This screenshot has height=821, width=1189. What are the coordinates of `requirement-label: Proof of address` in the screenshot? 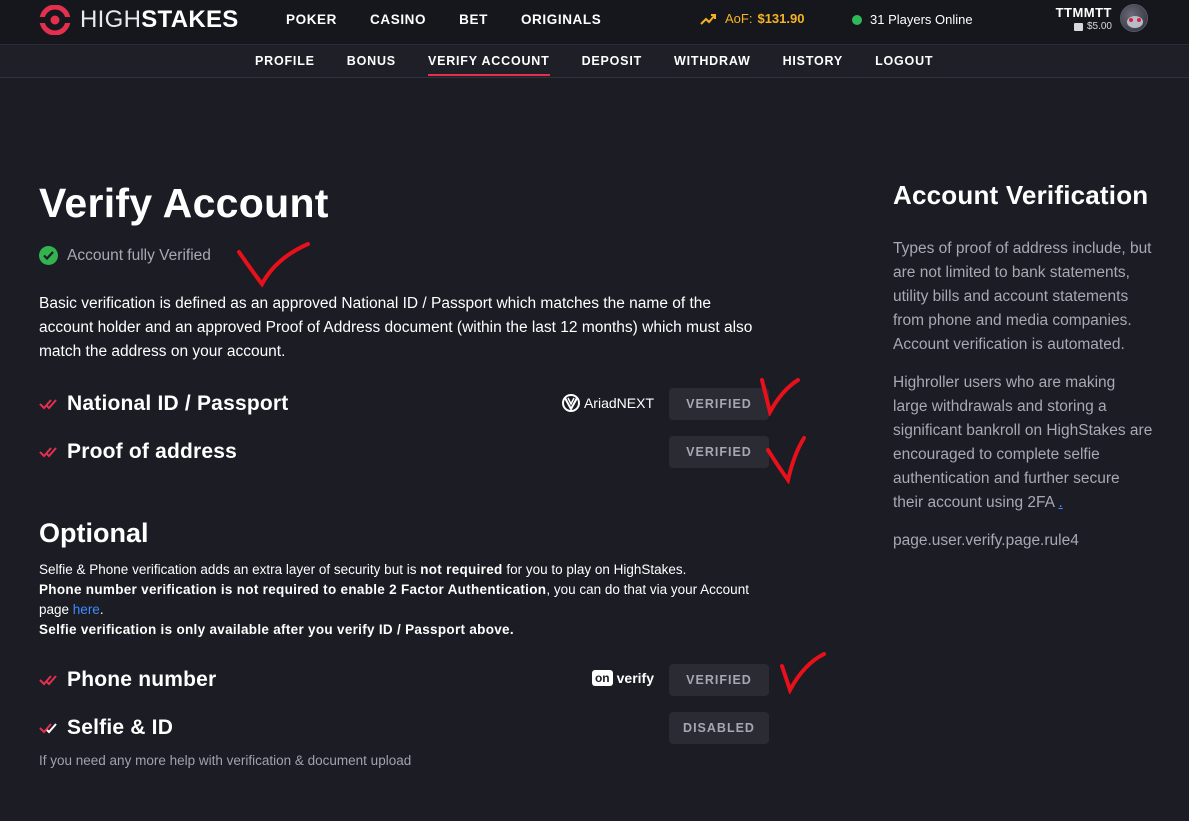 It's located at (152, 451).